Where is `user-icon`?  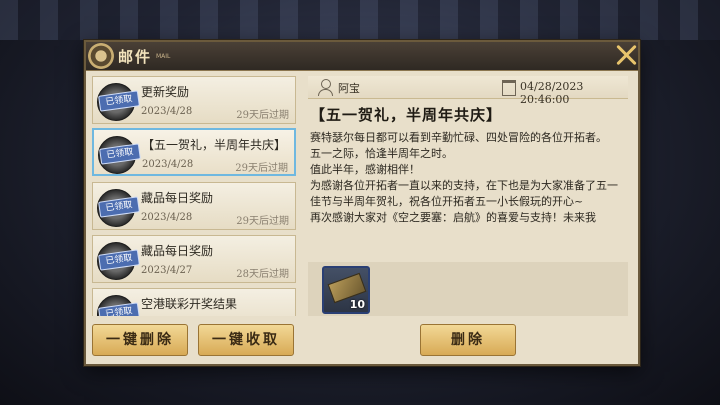
user-icon is located at coordinates (325, 87).